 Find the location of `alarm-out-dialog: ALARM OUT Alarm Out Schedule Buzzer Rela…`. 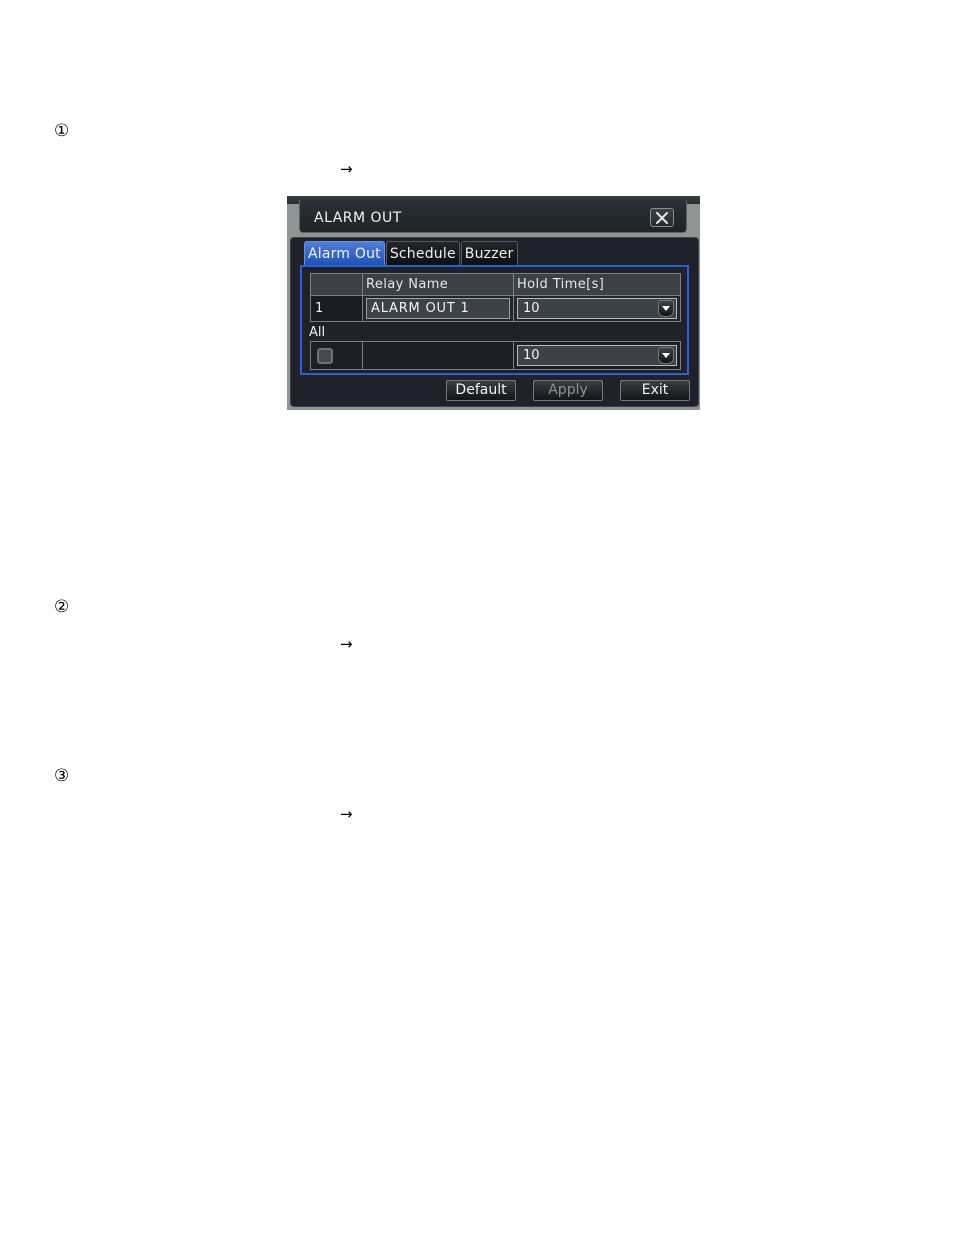

alarm-out-dialog: ALARM OUT Alarm Out Schedule Buzzer Rela… is located at coordinates (493, 303).